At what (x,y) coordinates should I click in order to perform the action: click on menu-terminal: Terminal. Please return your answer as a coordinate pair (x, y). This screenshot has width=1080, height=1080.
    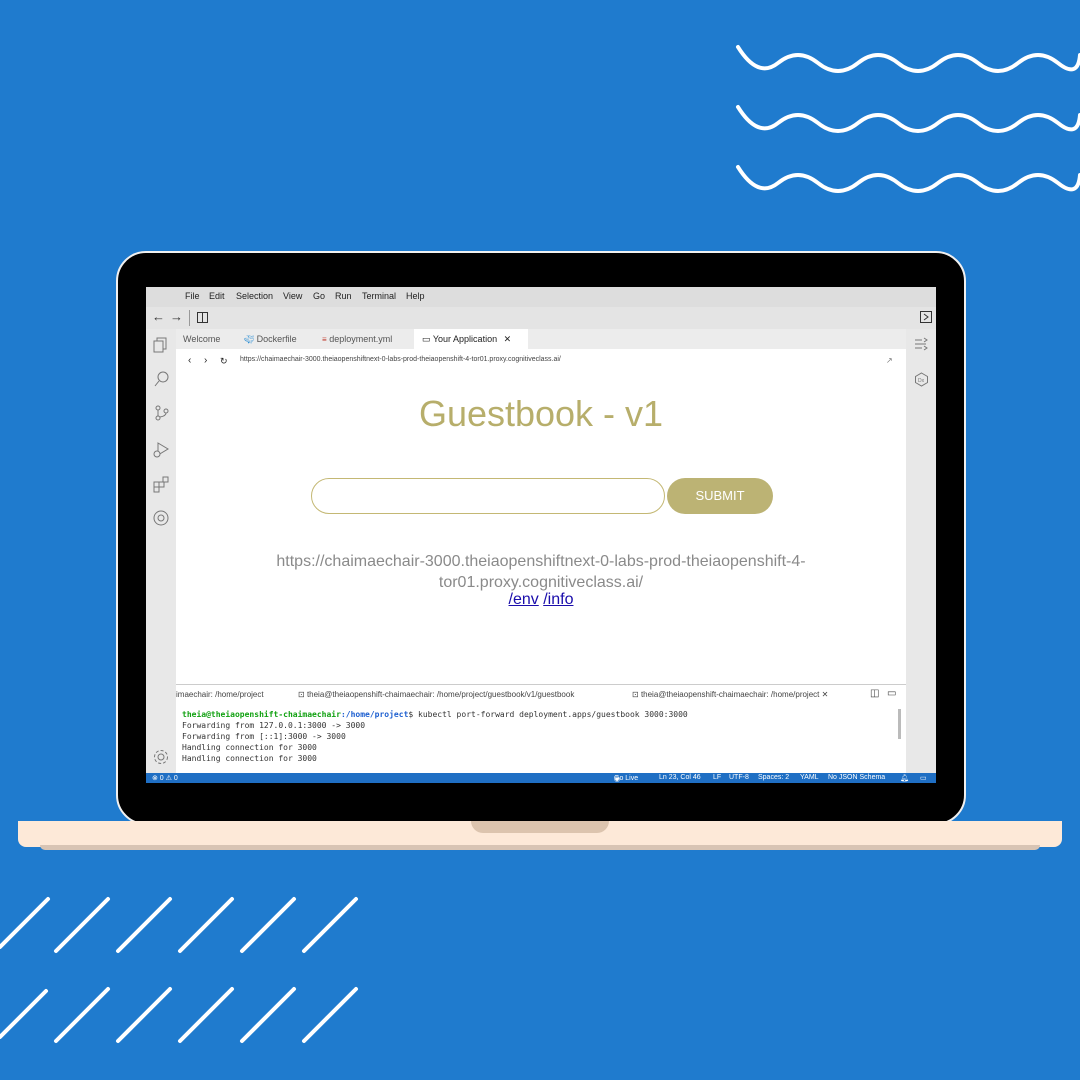
    Looking at the image, I should click on (379, 296).